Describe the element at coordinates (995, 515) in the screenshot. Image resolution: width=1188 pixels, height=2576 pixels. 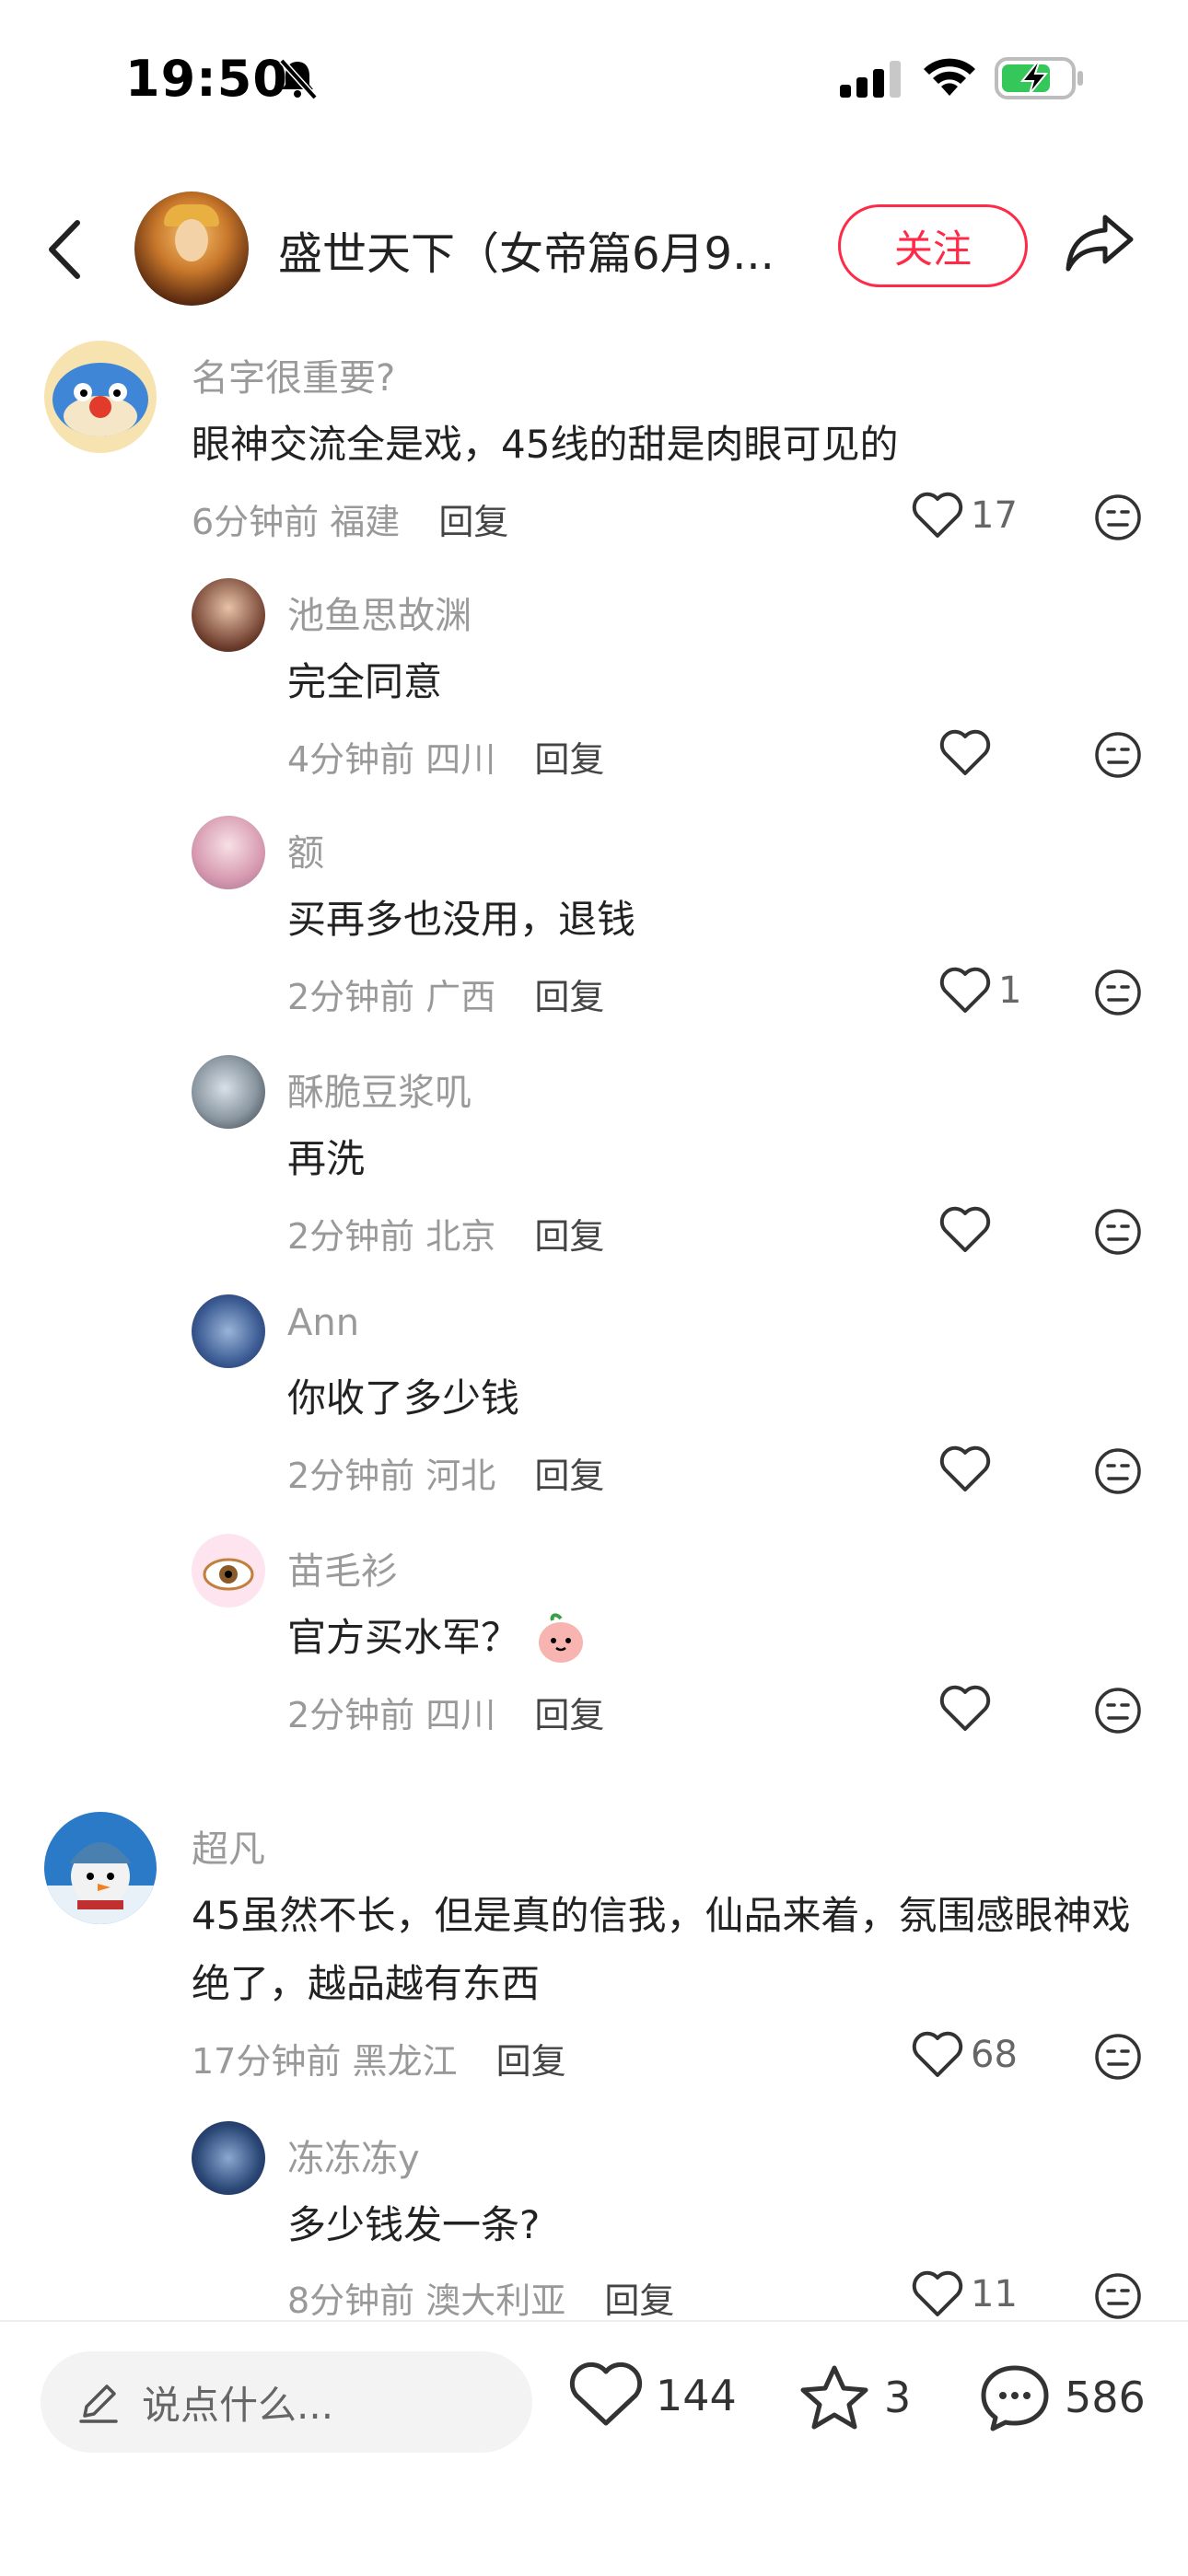
I see `like-count: 17` at that location.